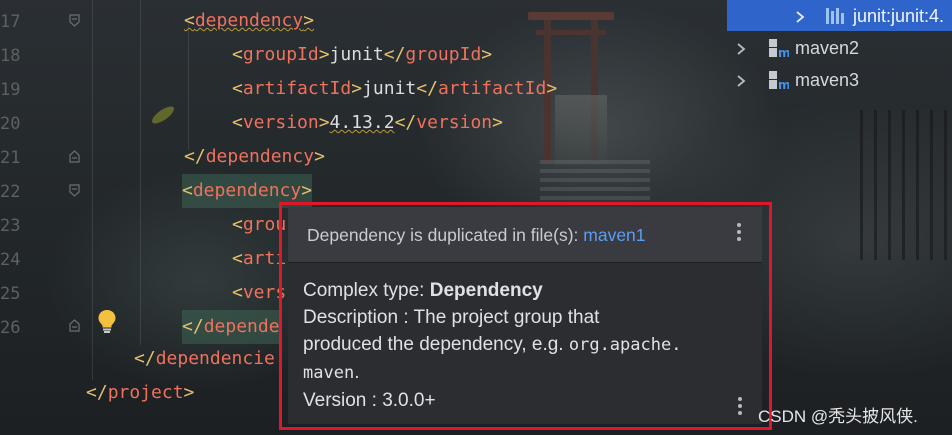 This screenshot has height=435, width=952. I want to click on background-fence-decoration, so click(906, 185).